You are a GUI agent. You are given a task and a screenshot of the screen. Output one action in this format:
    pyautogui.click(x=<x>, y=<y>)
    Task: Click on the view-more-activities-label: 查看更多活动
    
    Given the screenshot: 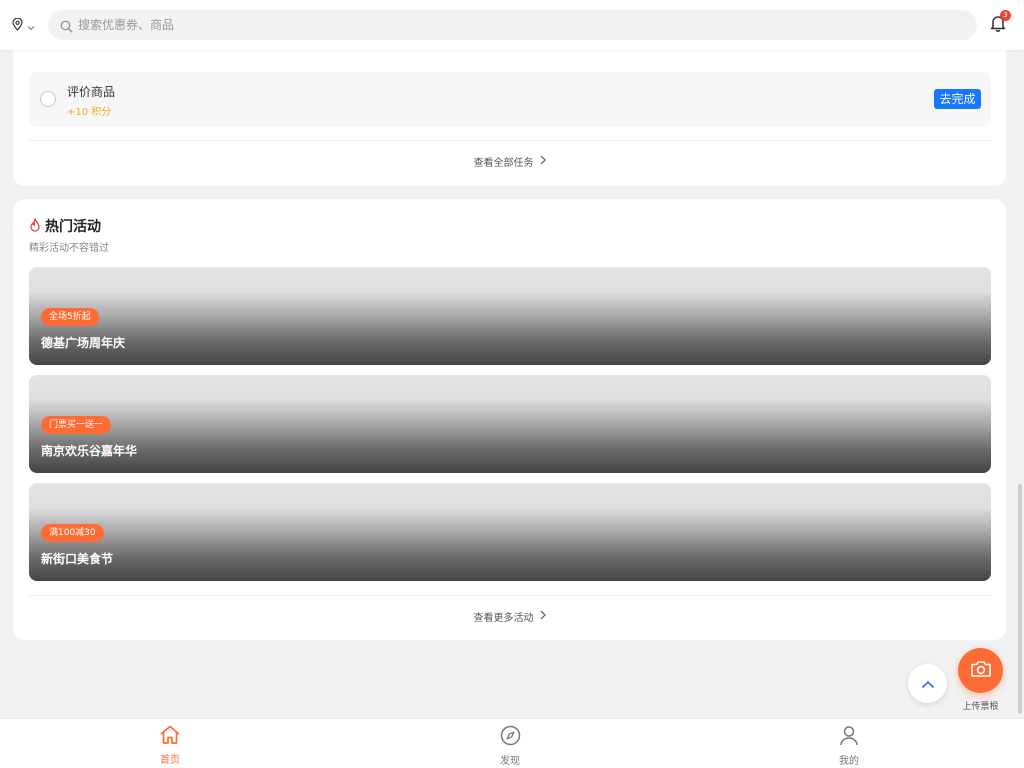 What is the action you would take?
    pyautogui.click(x=503, y=618)
    